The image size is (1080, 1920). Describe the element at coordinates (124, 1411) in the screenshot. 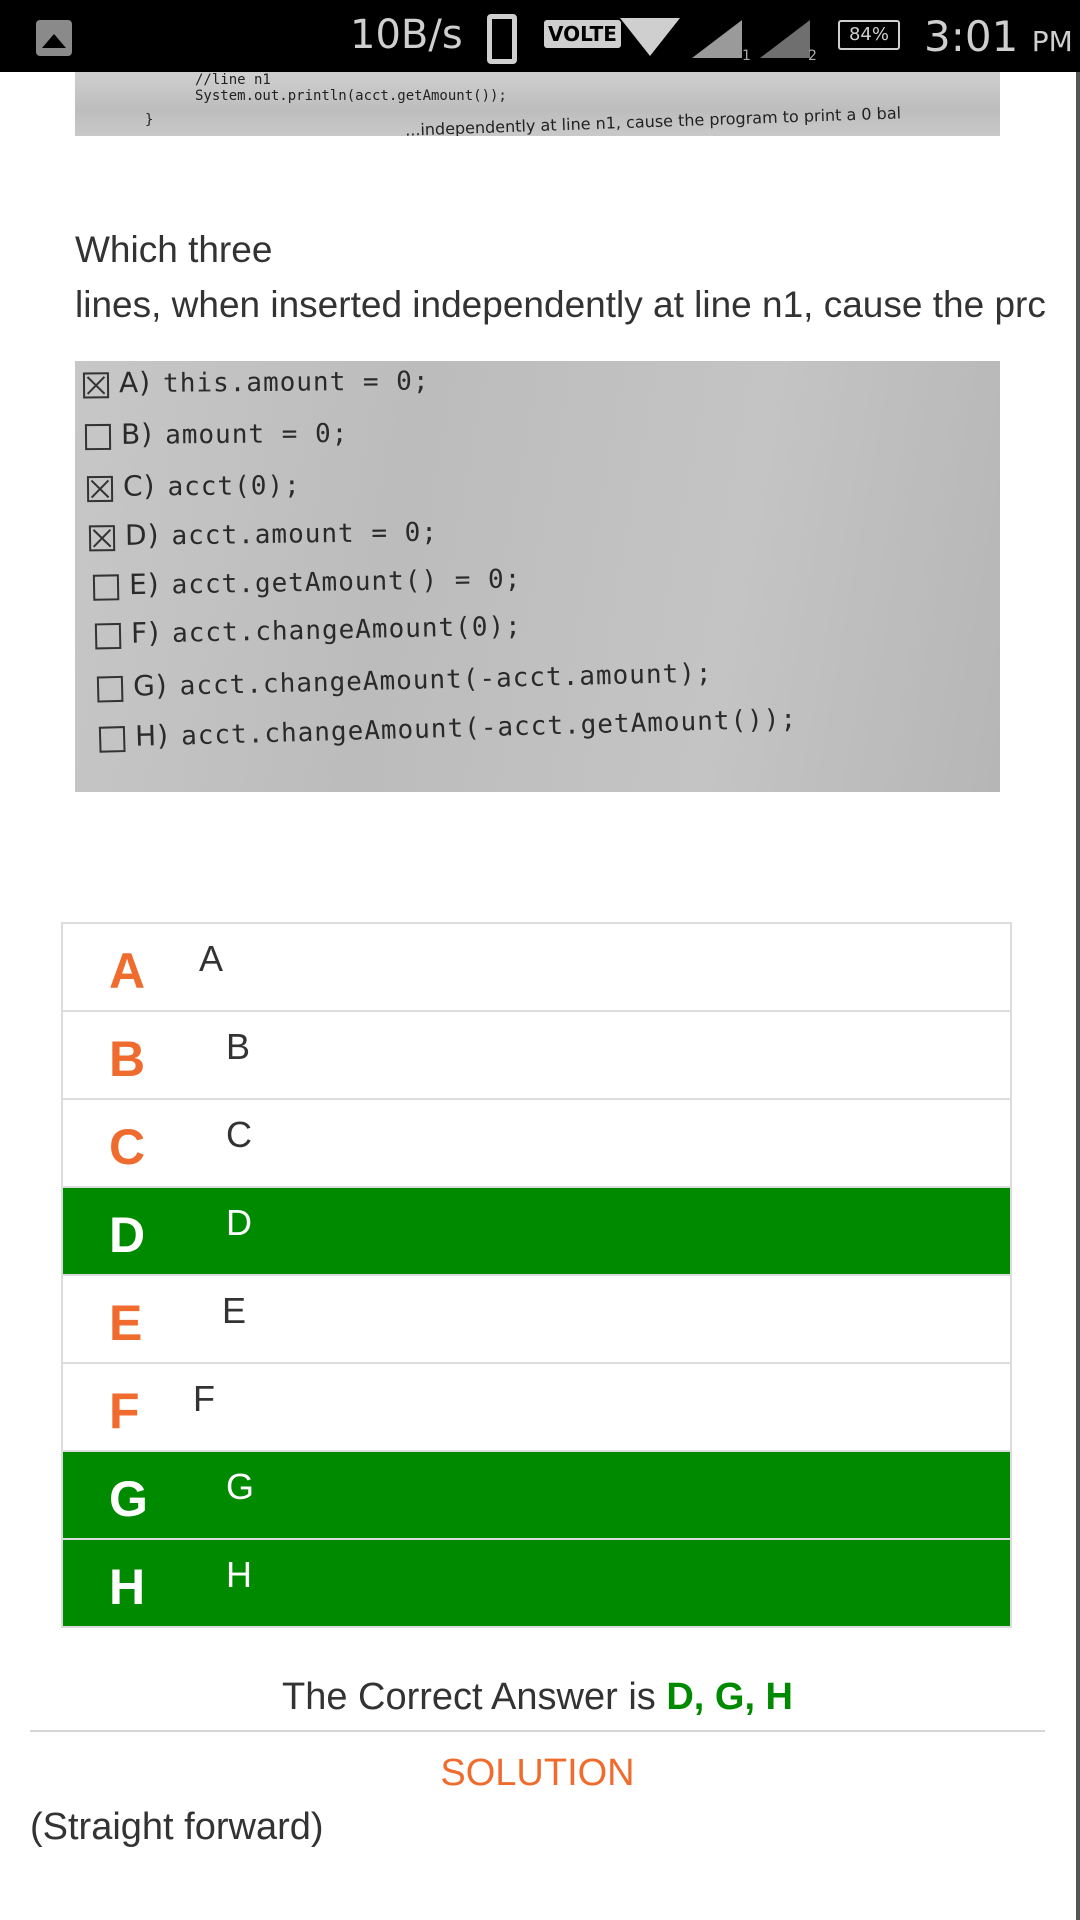

I see `answer-letter: F` at that location.